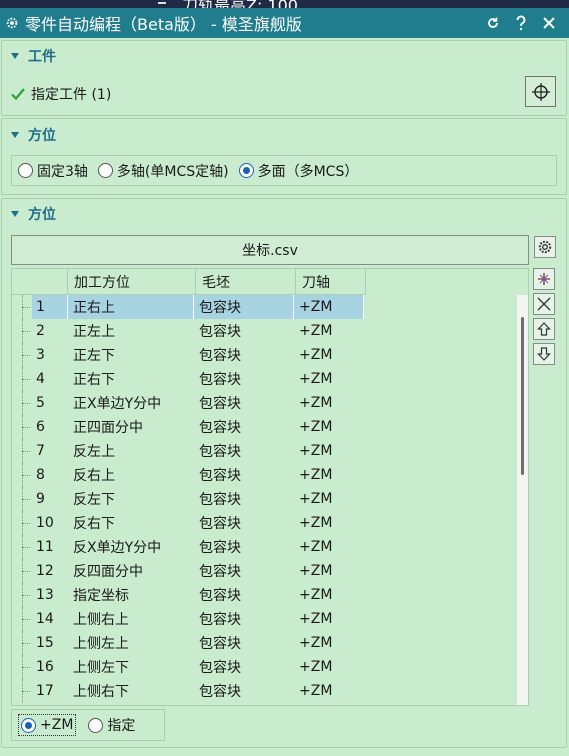 This screenshot has height=756, width=569. Describe the element at coordinates (262, 307) in the screenshot. I see `table-row: 1 正右上 包容块 +ZM` at that location.